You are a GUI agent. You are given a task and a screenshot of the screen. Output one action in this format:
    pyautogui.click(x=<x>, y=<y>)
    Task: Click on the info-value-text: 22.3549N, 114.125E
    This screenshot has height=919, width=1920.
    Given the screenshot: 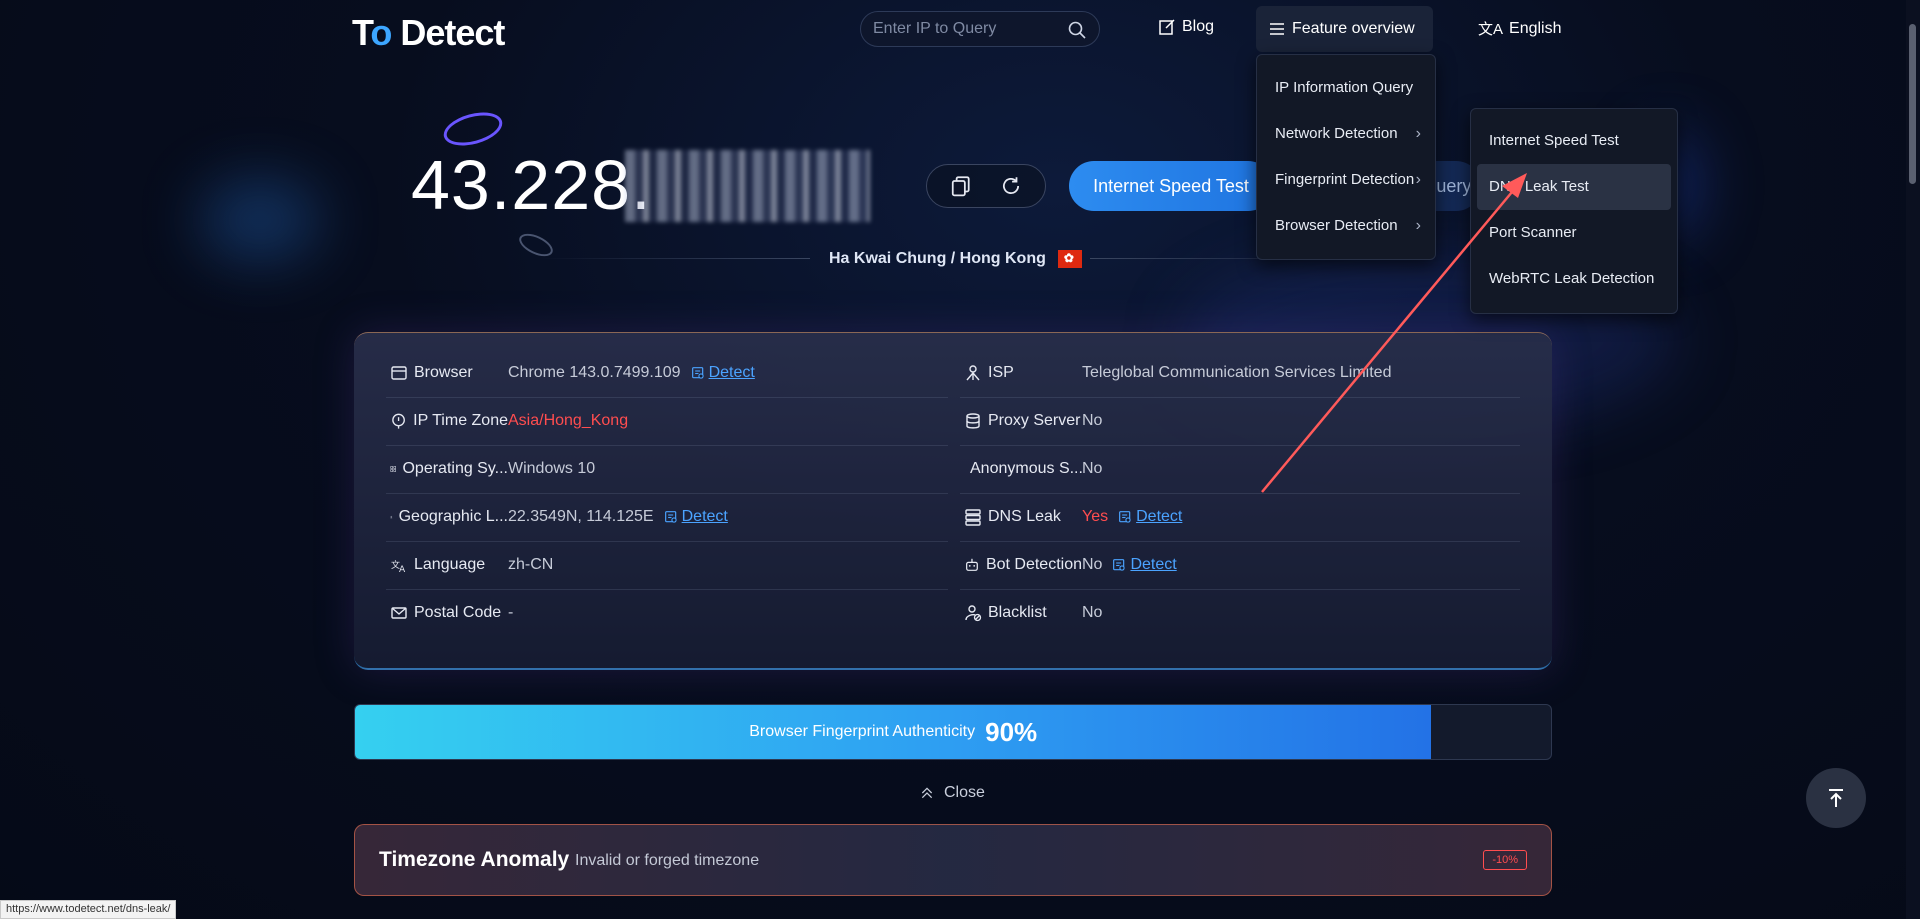 What is the action you would take?
    pyautogui.click(x=581, y=516)
    